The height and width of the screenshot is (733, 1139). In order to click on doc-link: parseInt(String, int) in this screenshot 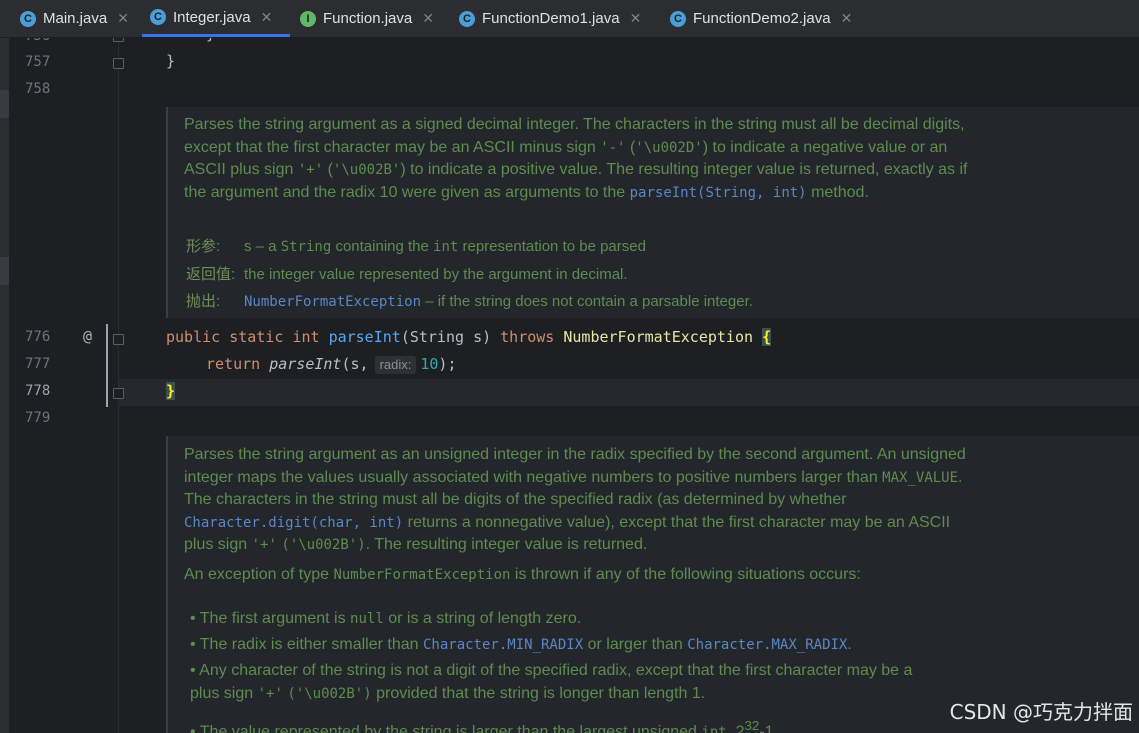, I will do `click(718, 193)`.